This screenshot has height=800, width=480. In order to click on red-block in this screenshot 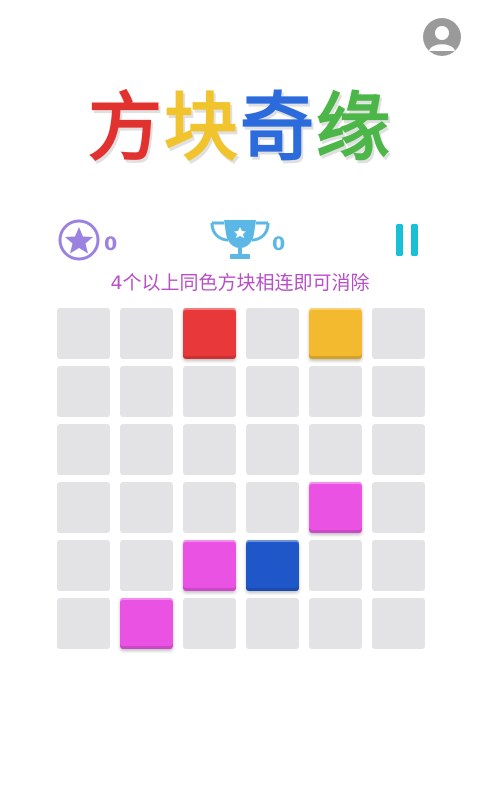, I will do `click(209, 333)`.